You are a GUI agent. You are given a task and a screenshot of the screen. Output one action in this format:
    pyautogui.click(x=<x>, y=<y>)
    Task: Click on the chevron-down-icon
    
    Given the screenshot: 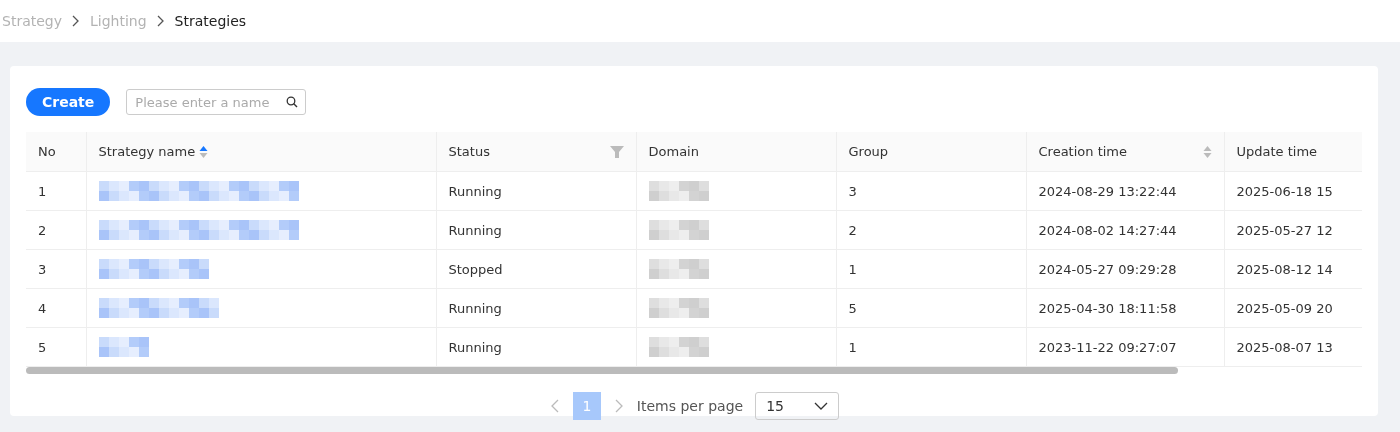 What is the action you would take?
    pyautogui.click(x=821, y=406)
    